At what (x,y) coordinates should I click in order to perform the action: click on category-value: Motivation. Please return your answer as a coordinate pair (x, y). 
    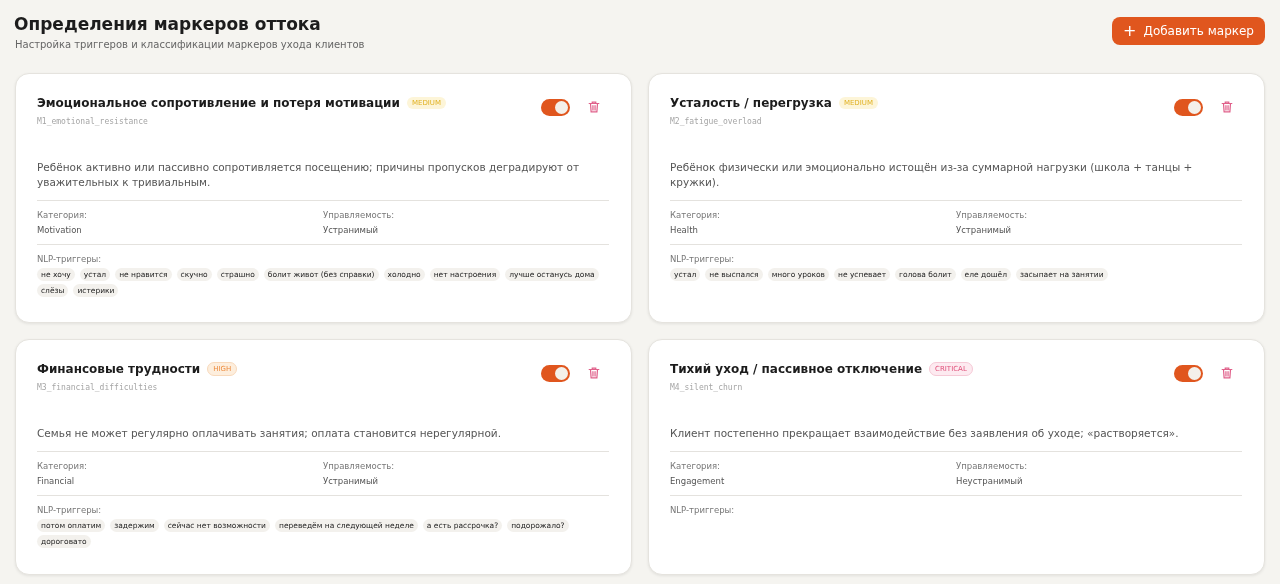
    Looking at the image, I should click on (60, 230).